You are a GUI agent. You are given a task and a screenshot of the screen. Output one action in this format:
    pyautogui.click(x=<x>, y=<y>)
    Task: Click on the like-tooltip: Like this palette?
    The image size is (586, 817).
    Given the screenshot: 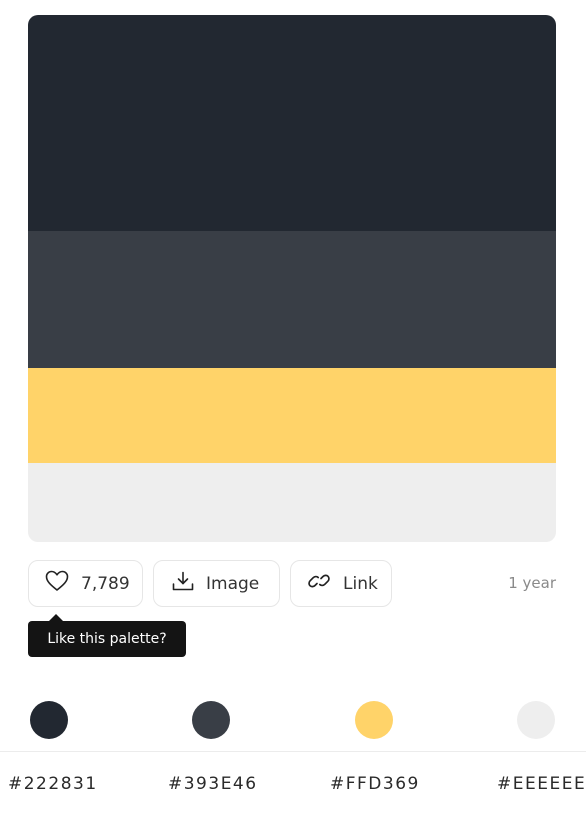 What is the action you would take?
    pyautogui.click(x=107, y=635)
    